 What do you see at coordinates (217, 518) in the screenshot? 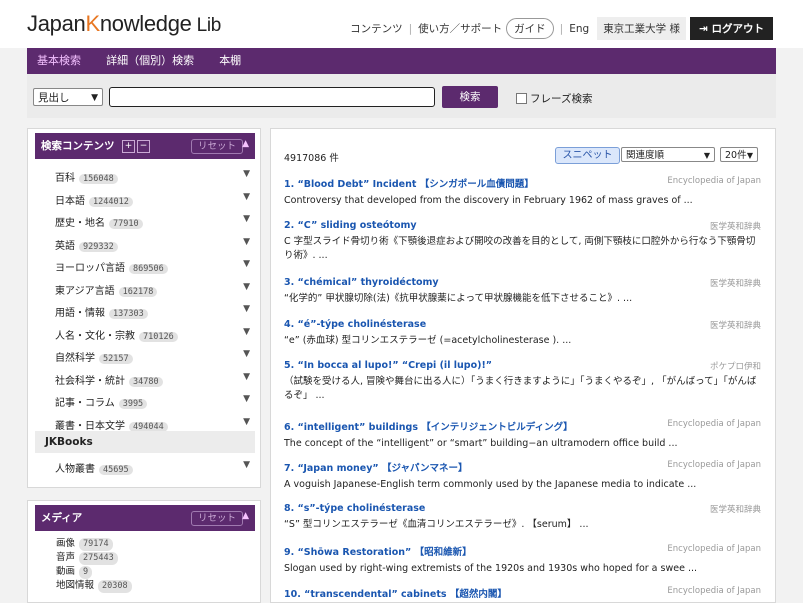
I see `media-reset-button: リセット` at bounding box center [217, 518].